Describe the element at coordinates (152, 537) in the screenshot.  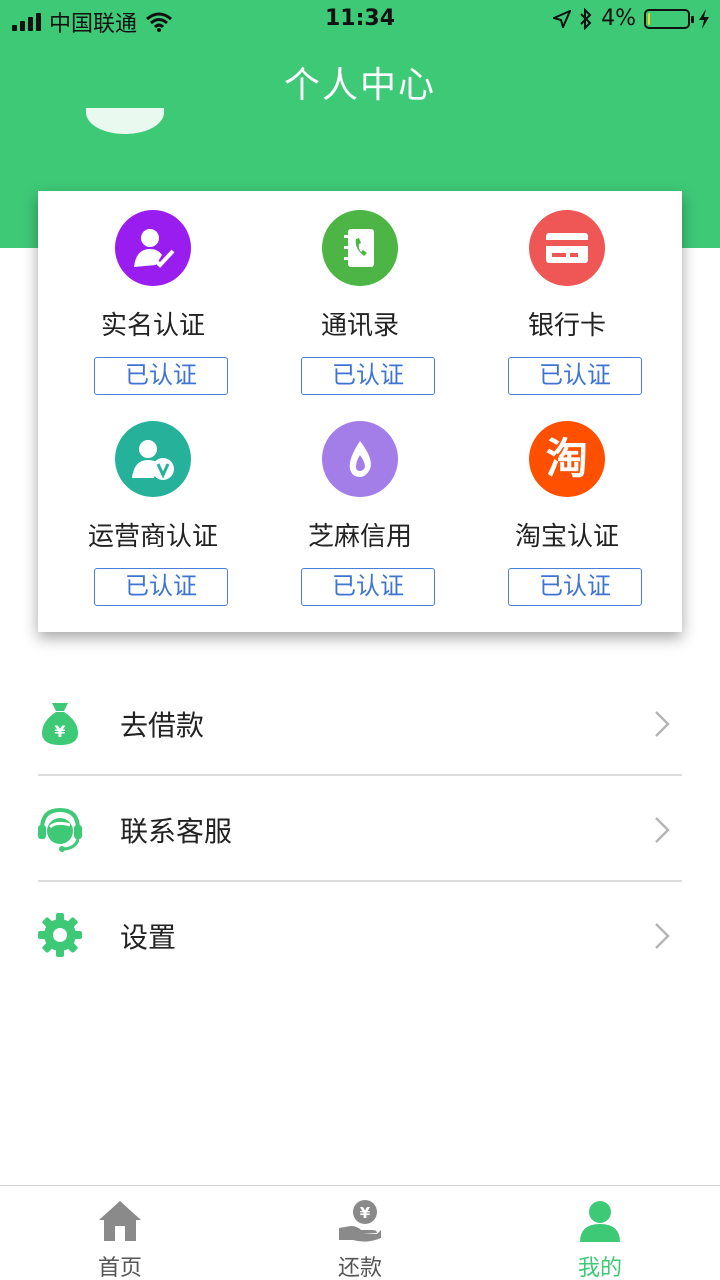
I see `verify-label: 运营商认证` at that location.